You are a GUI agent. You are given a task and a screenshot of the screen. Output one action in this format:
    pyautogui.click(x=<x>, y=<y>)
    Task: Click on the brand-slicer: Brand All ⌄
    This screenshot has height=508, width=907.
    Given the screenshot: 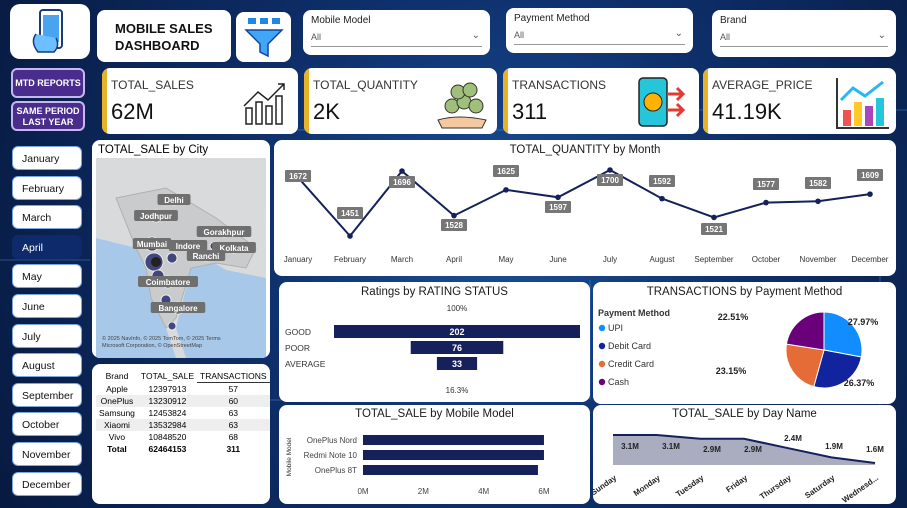 What is the action you would take?
    pyautogui.click(x=804, y=33)
    